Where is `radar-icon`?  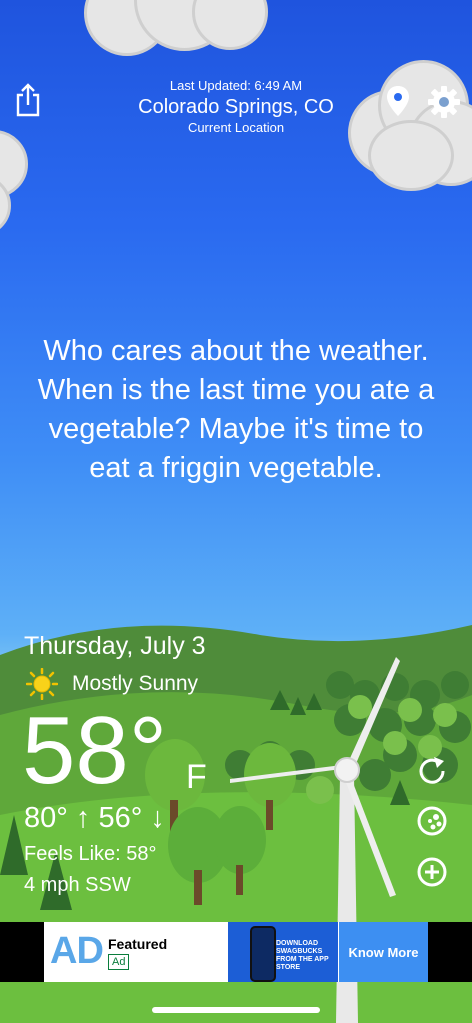
radar-icon is located at coordinates (432, 821).